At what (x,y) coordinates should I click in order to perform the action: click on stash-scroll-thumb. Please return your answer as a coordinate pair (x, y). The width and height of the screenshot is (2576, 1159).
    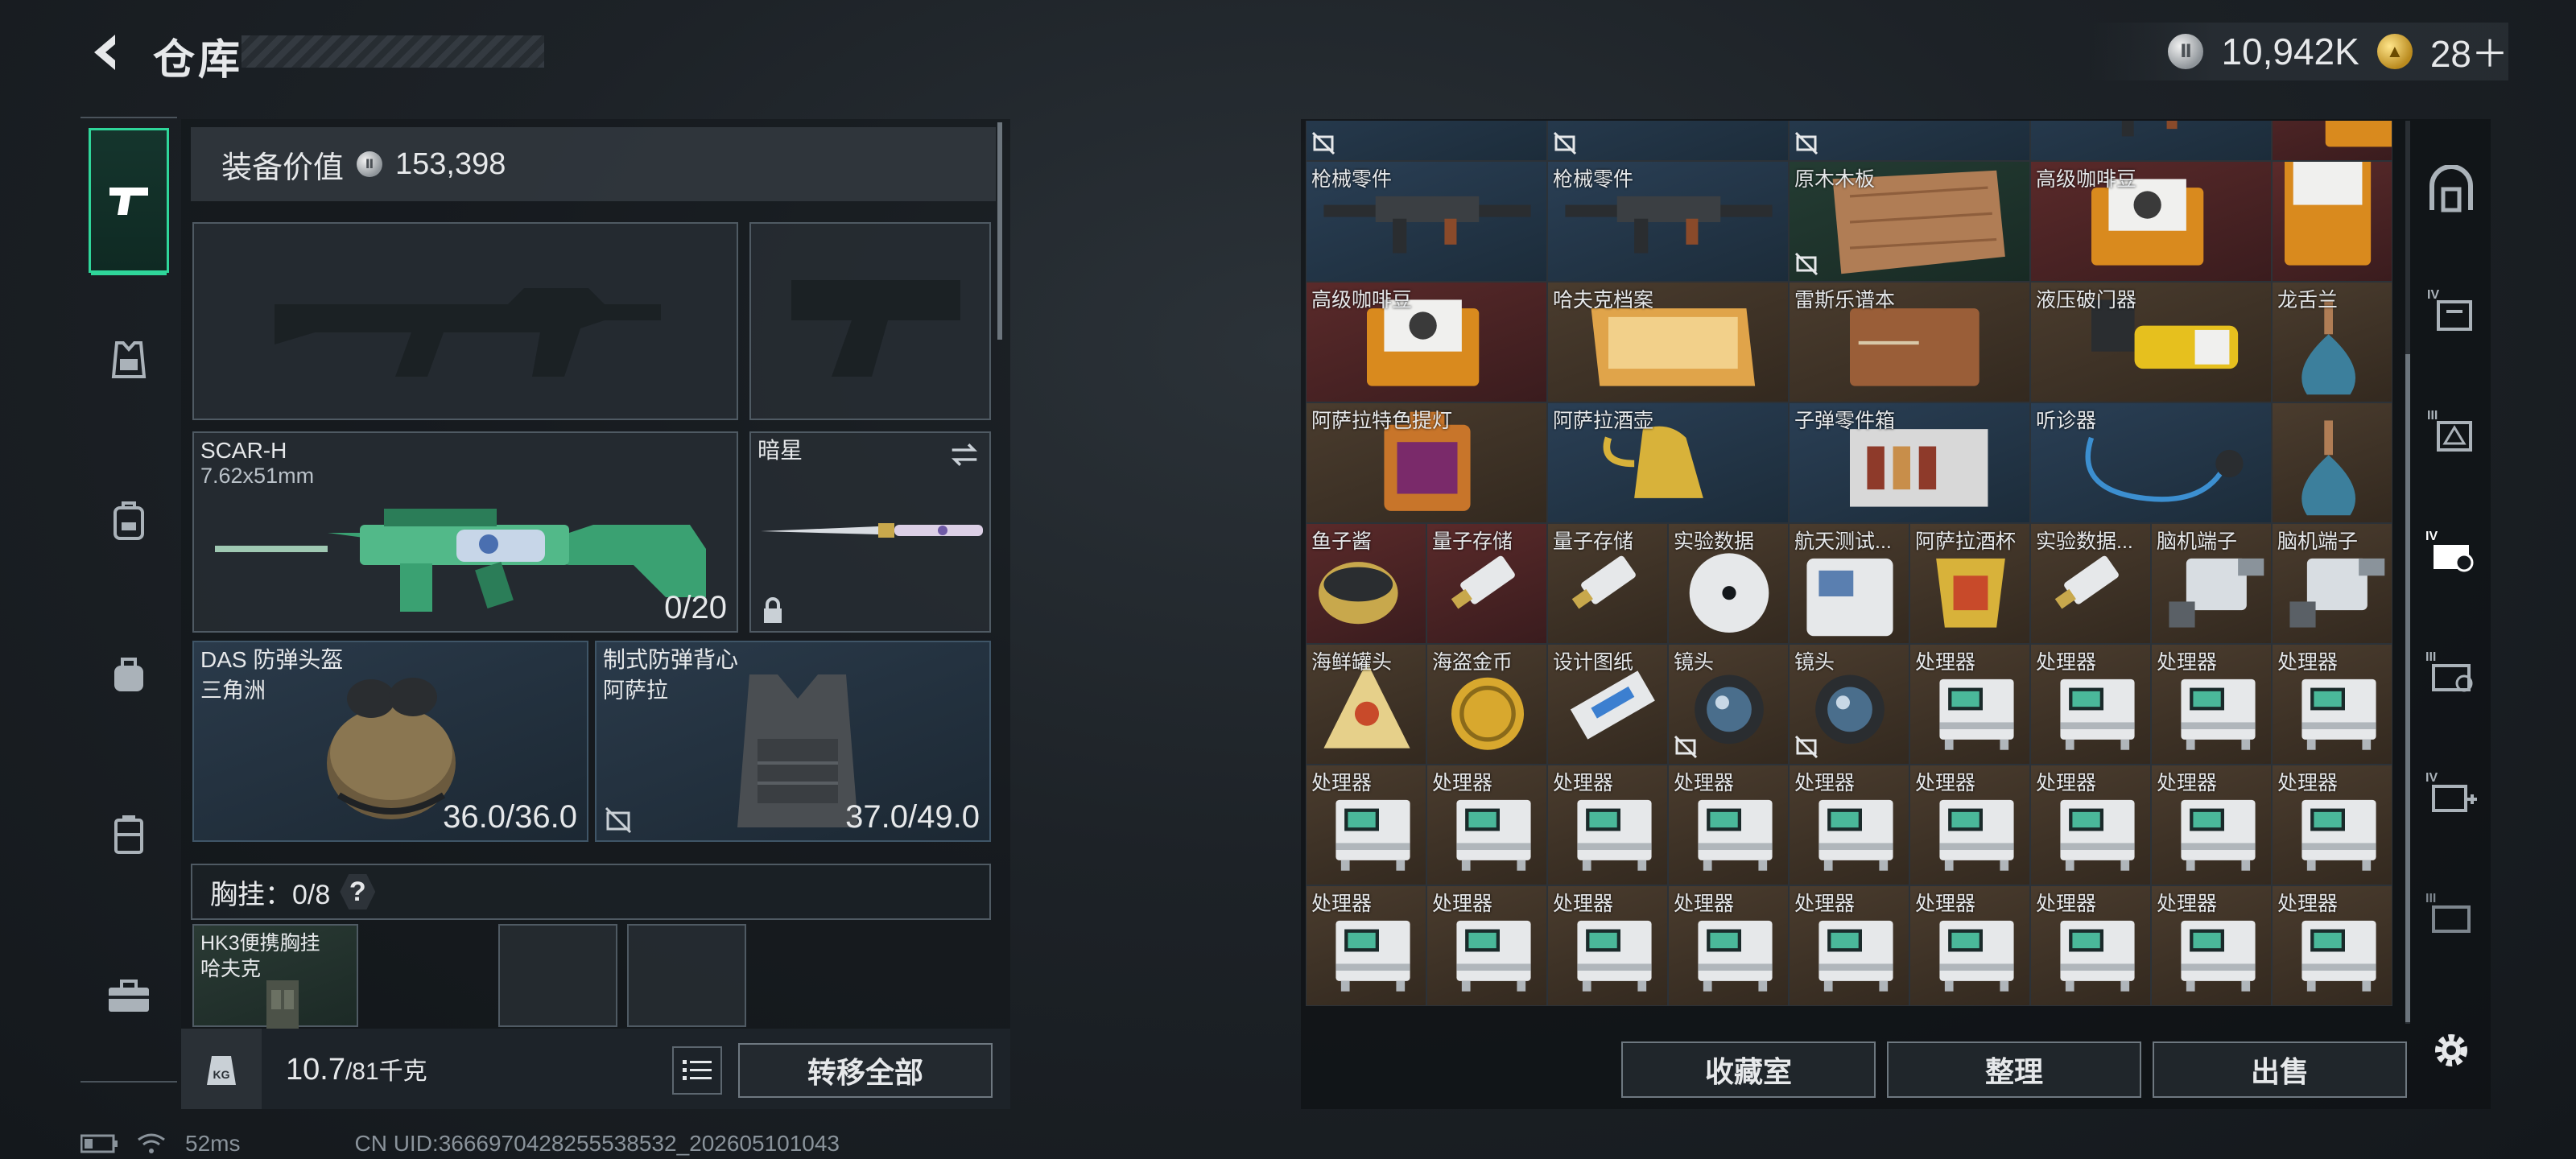
    Looking at the image, I should click on (2407, 688).